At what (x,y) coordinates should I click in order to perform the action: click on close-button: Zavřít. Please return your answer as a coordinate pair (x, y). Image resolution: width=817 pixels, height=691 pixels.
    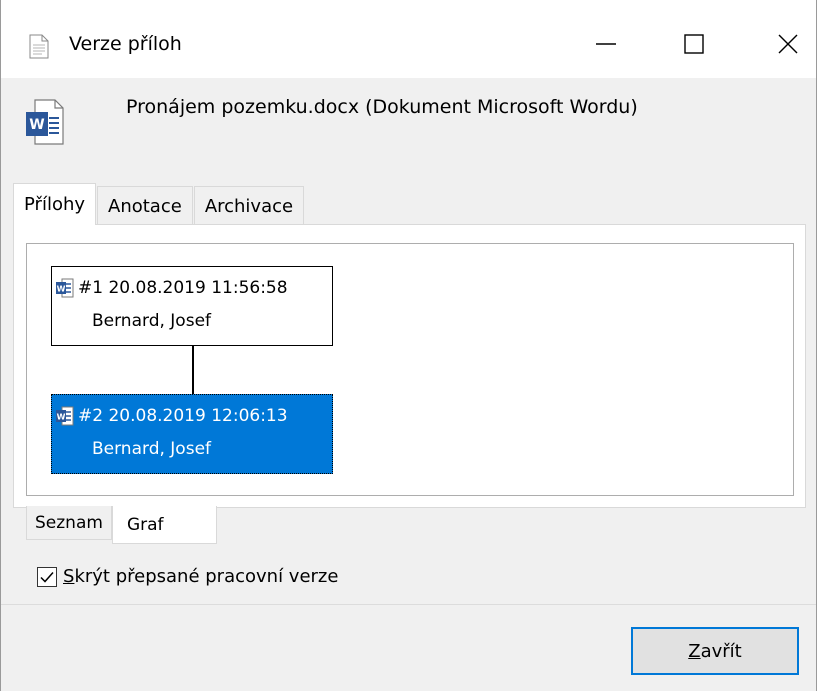
    Looking at the image, I should click on (715, 651).